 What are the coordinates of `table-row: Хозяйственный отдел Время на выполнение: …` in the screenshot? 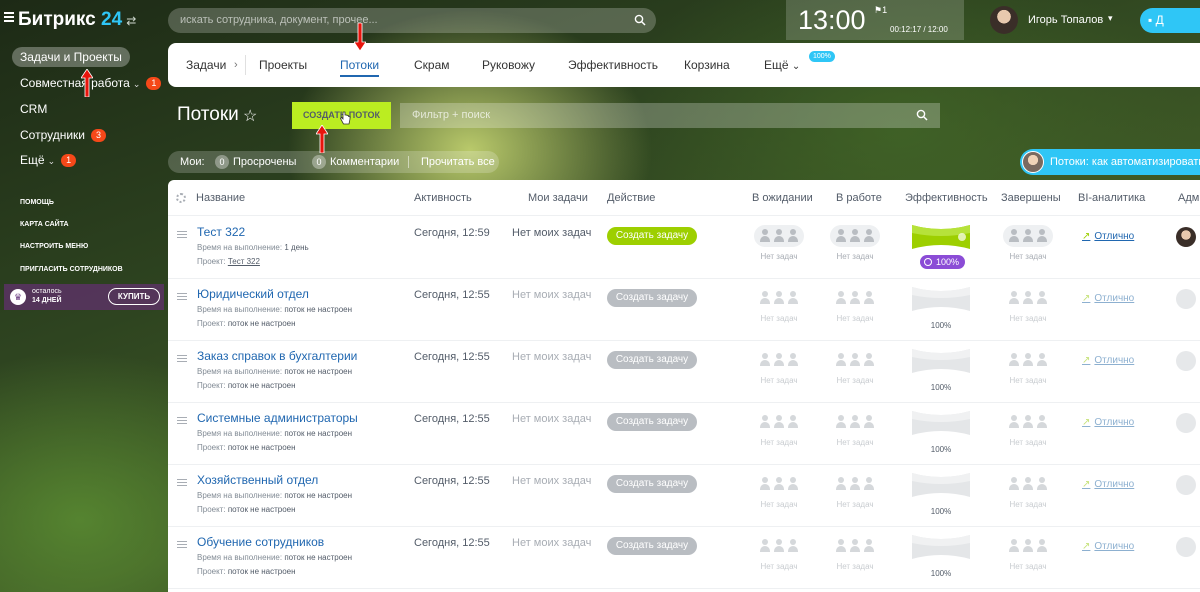 It's located at (684, 496).